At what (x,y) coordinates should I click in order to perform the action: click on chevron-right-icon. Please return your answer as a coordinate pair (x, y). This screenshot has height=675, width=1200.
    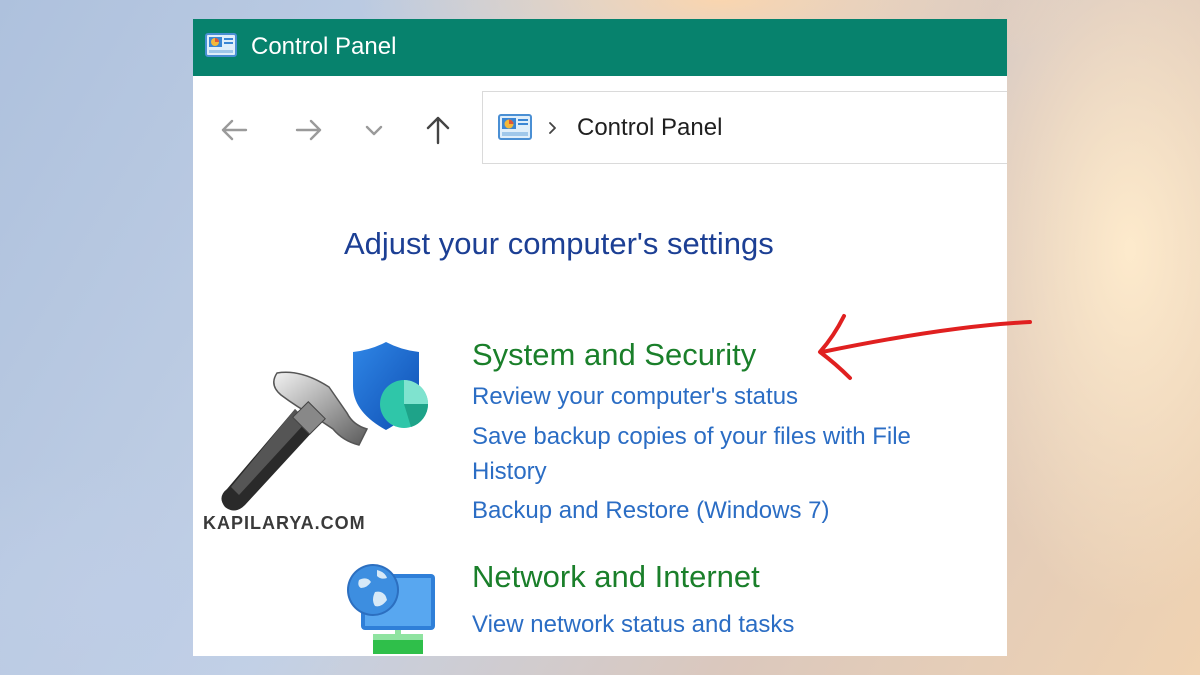
    Looking at the image, I should click on (553, 128).